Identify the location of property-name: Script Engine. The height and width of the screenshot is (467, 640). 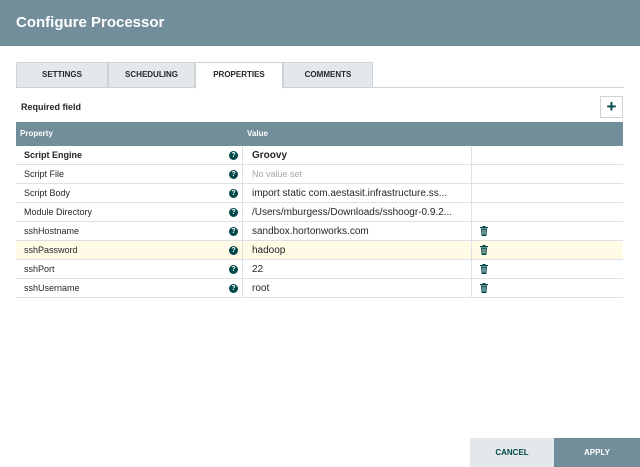
(129, 155).